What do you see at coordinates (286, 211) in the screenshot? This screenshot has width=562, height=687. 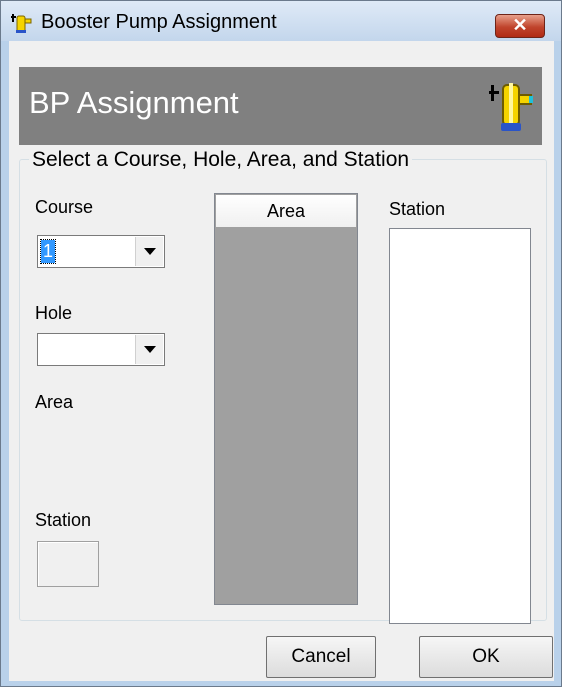 I see `area-column-header: Area` at bounding box center [286, 211].